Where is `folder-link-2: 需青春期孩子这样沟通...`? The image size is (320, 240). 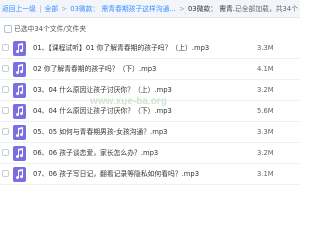
folder-link-2: 需青春期孩子这样沟通... is located at coordinates (138, 8).